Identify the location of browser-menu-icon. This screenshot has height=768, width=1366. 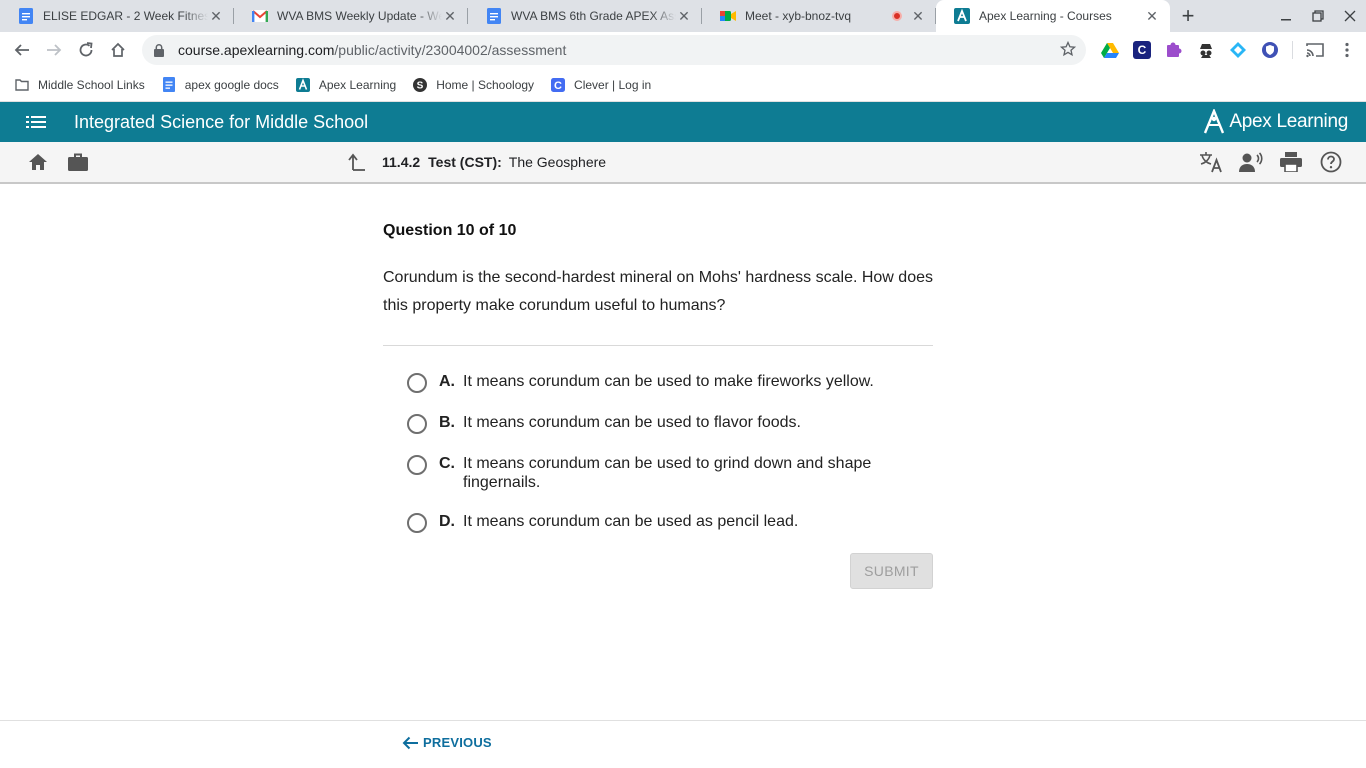
(1347, 50).